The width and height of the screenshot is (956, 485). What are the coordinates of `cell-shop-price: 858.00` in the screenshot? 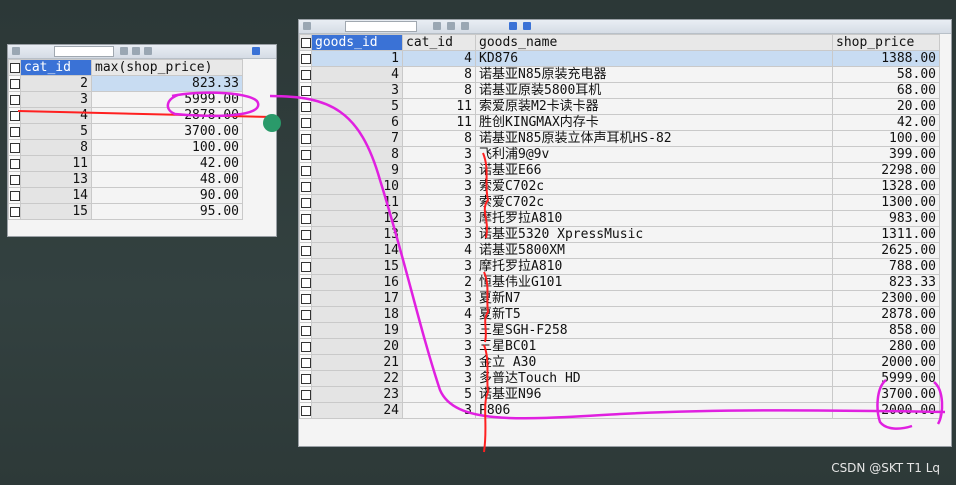 It's located at (886, 330).